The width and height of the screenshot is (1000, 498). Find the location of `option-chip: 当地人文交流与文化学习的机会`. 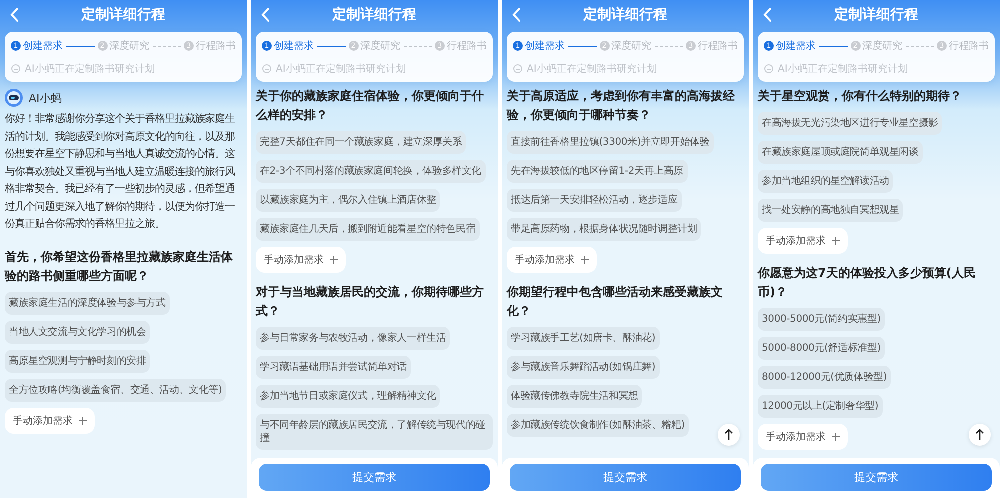

option-chip: 当地人文交流与文化学习的机会 is located at coordinates (77, 332).